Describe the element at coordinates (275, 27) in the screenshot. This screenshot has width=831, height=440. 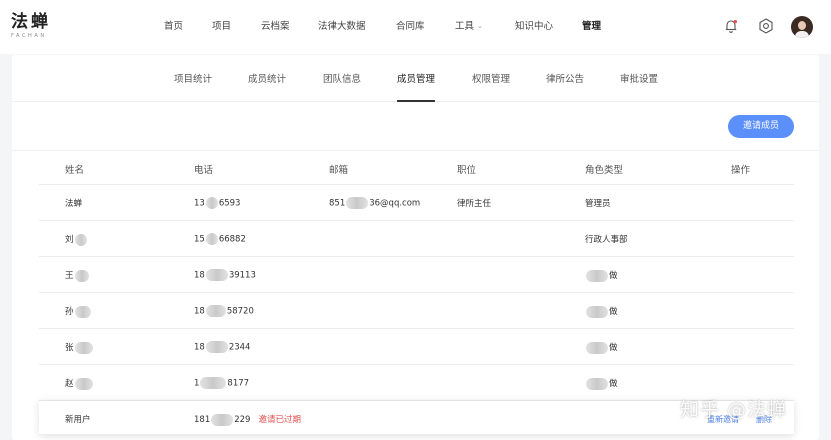
I see `nav-cloud-archive: 云档案` at that location.